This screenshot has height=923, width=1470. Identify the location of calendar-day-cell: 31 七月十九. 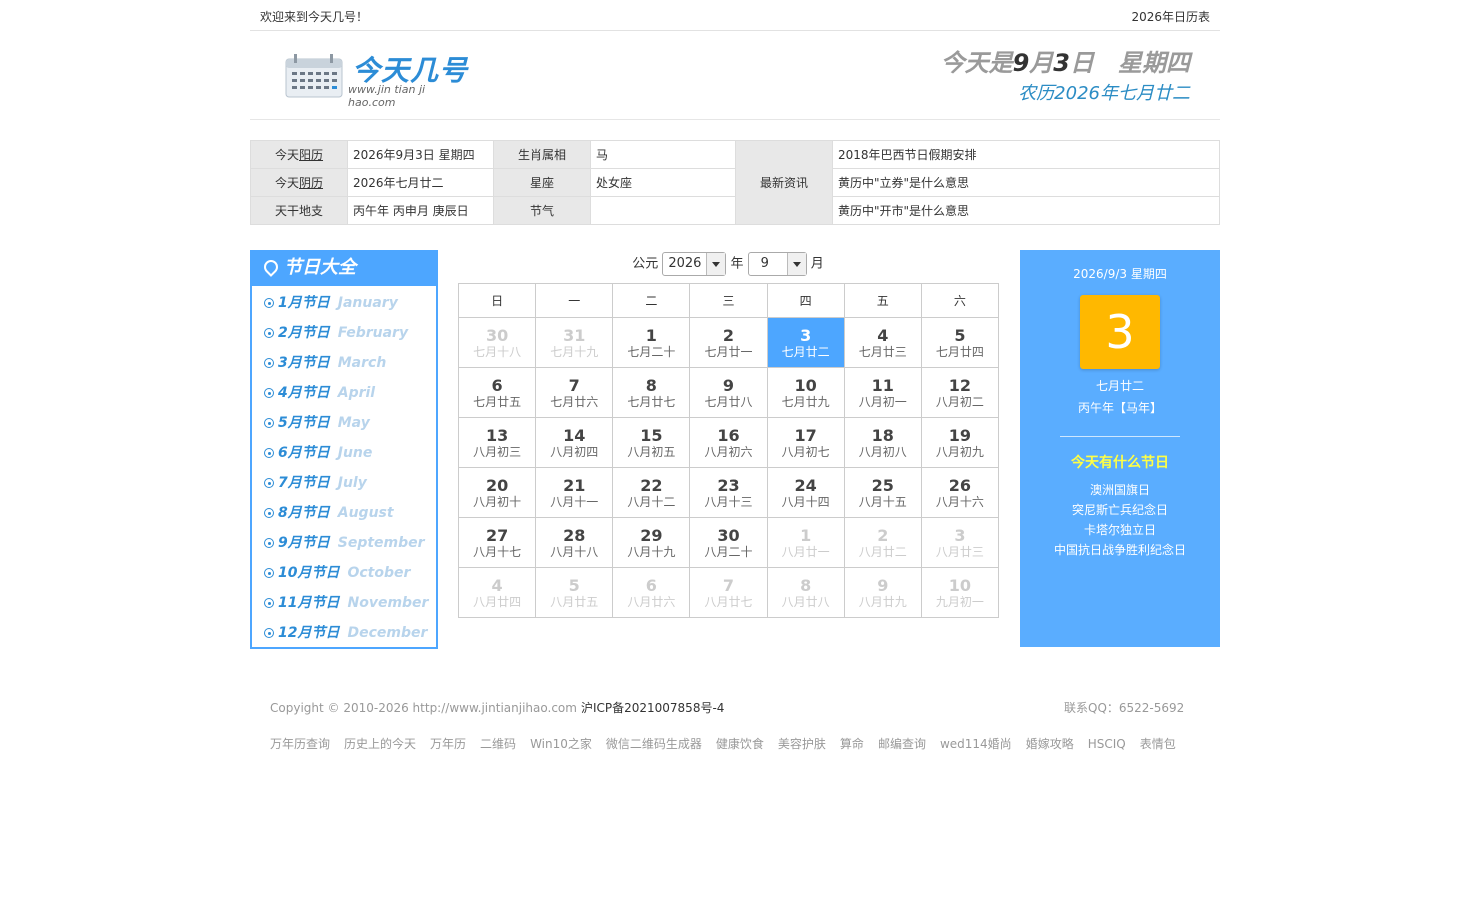
(574, 342).